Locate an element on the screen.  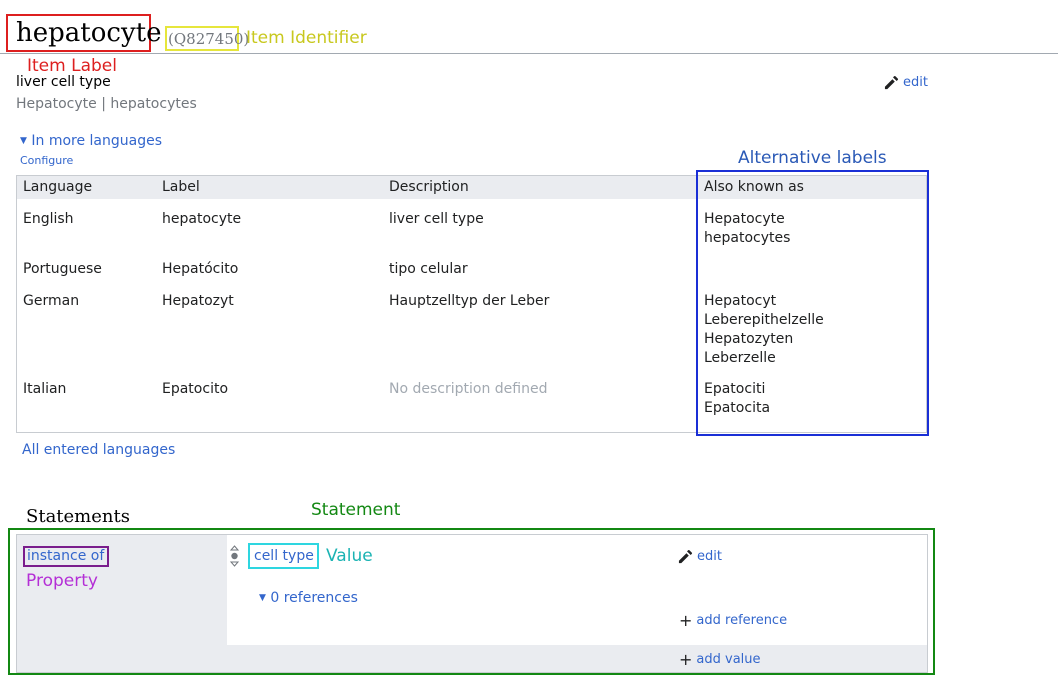
row-description: Hauptzelltyp der Leber is located at coordinates (469, 301).